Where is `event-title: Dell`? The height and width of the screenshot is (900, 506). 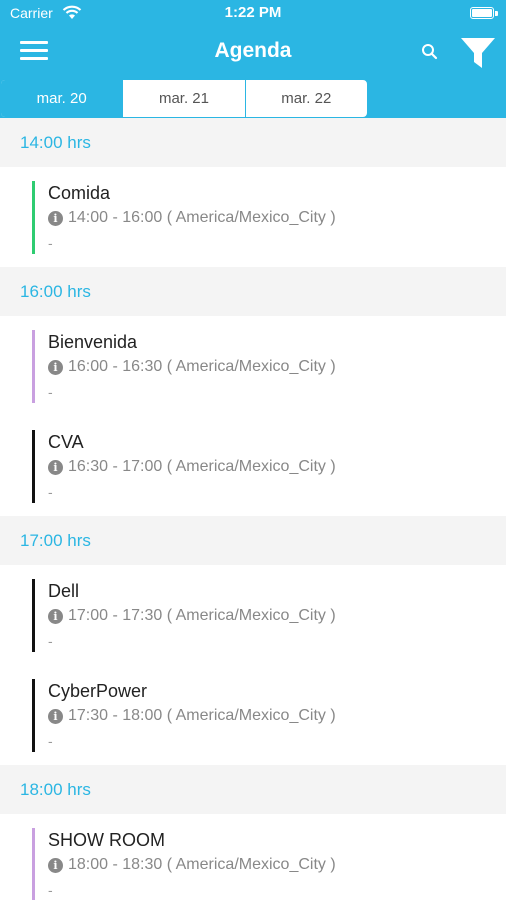
event-title: Dell is located at coordinates (64, 591).